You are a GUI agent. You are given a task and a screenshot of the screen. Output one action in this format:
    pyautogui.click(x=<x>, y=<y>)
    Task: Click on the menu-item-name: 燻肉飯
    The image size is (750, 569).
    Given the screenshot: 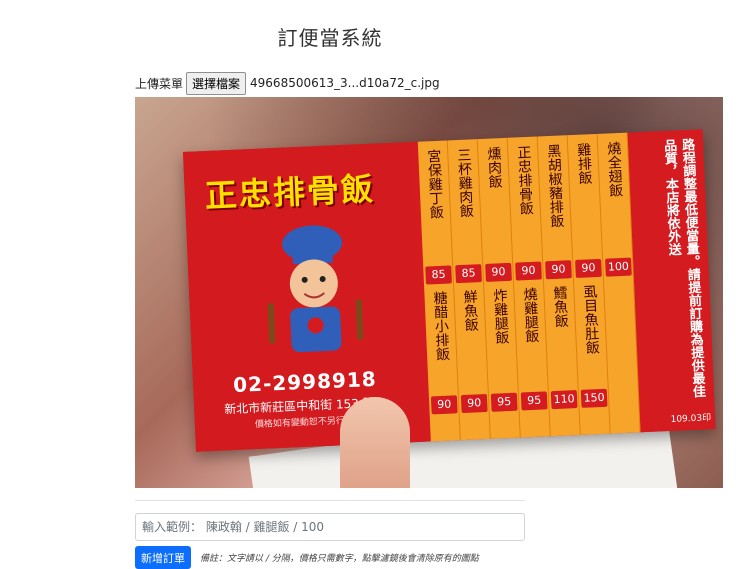 What is the action you would take?
    pyautogui.click(x=494, y=167)
    